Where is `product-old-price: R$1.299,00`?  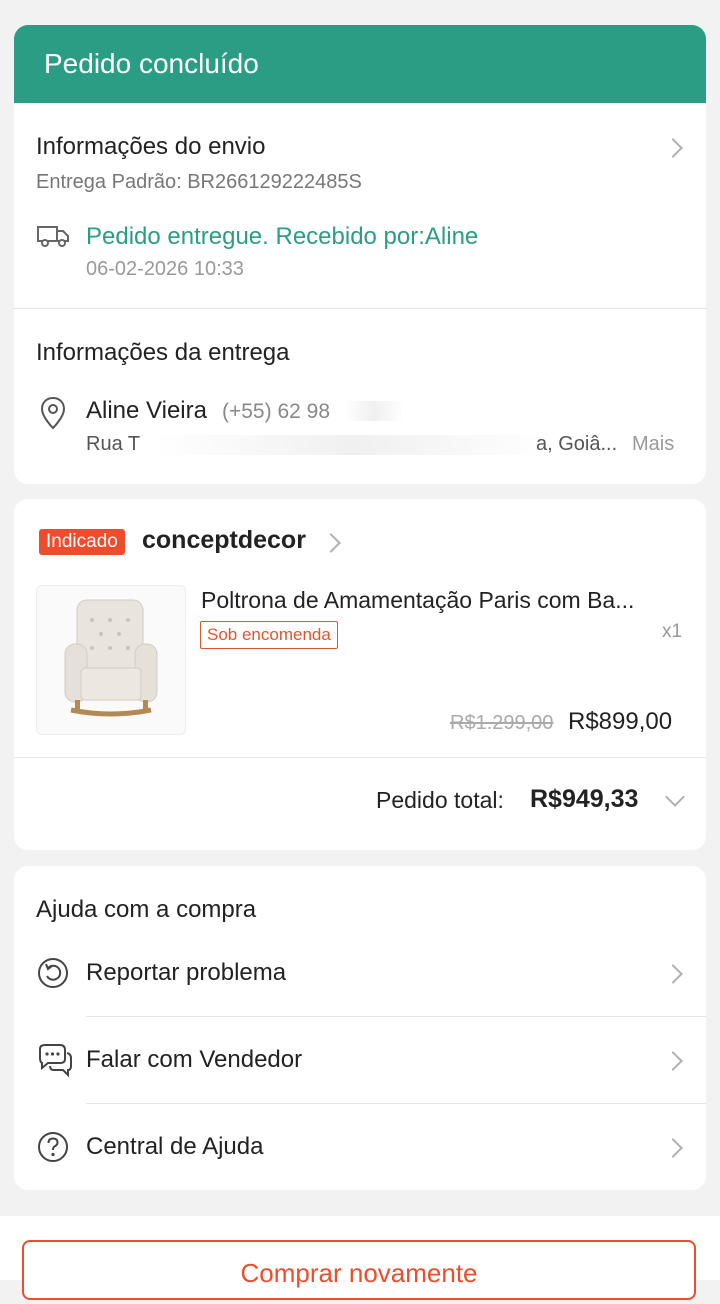 product-old-price: R$1.299,00 is located at coordinates (502, 723).